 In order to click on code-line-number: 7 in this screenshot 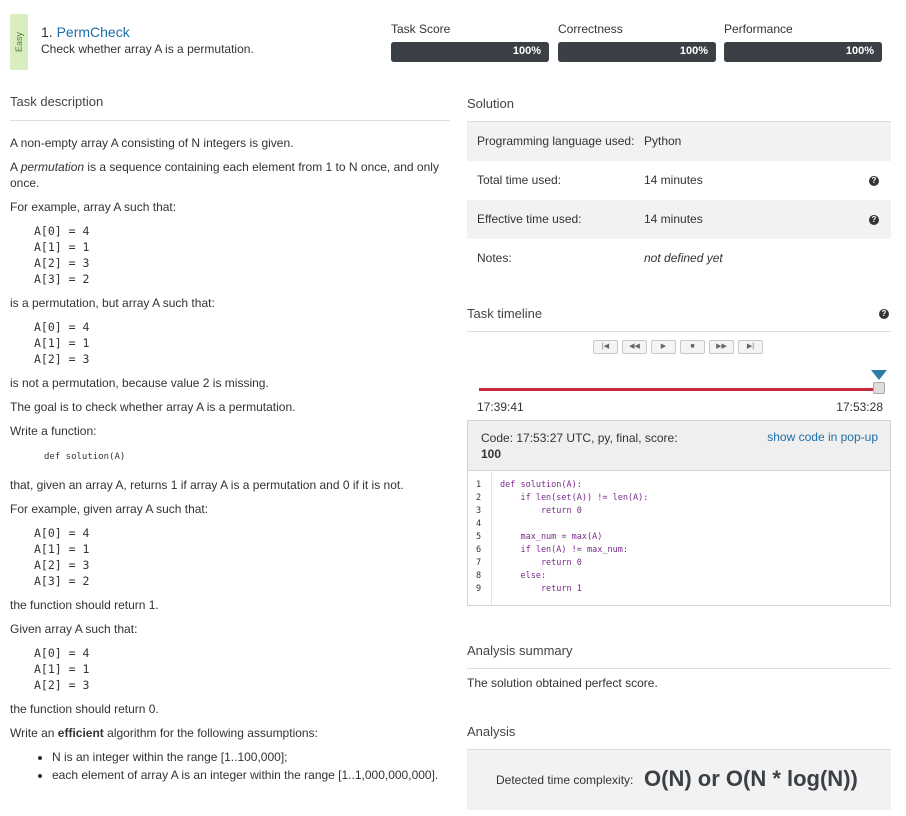, I will do `click(479, 563)`.